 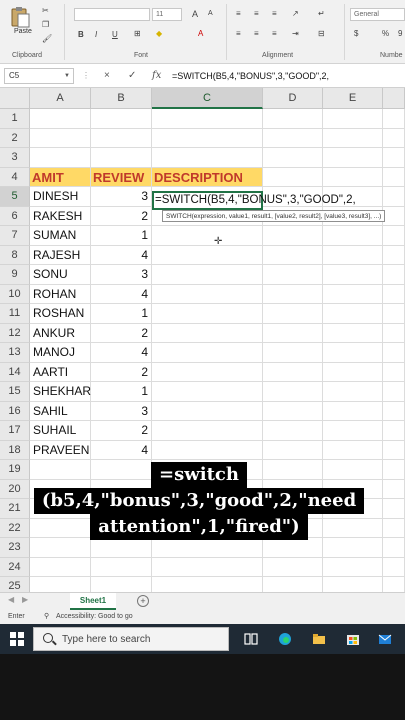 I want to click on align-top-icon: ≡, so click(x=238, y=13).